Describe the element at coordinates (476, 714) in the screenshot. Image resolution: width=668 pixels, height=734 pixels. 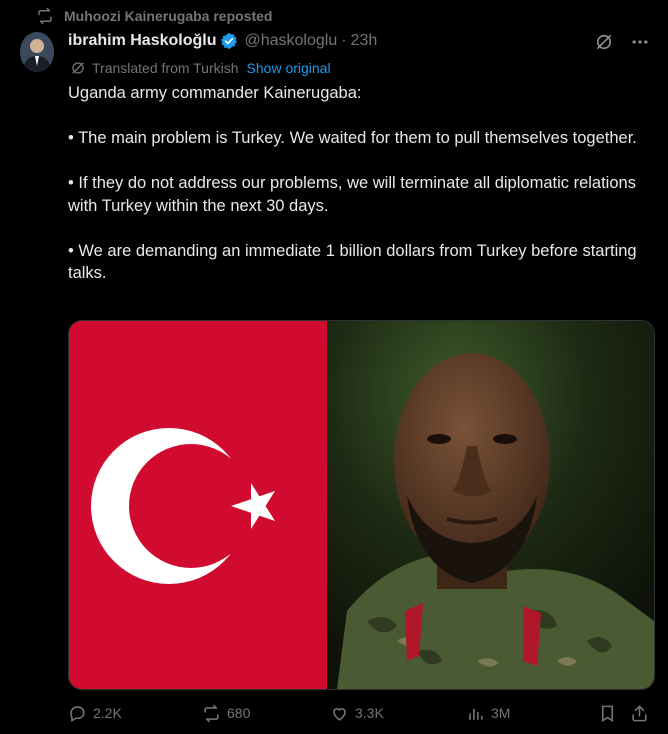
I see `analytics-icon` at that location.